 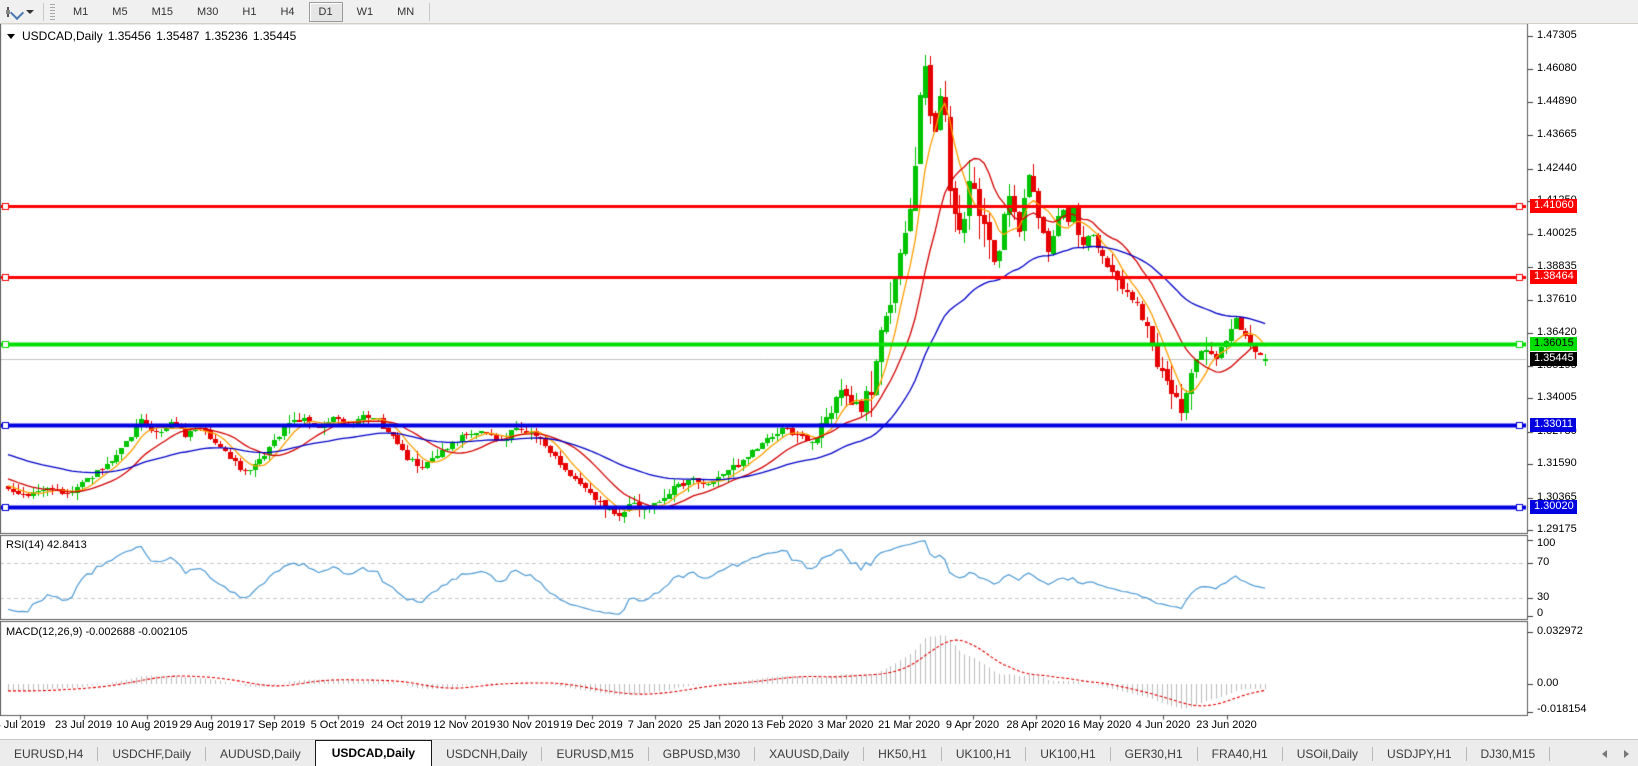 I want to click on level-price-tag: 1.38464, so click(x=1553, y=277).